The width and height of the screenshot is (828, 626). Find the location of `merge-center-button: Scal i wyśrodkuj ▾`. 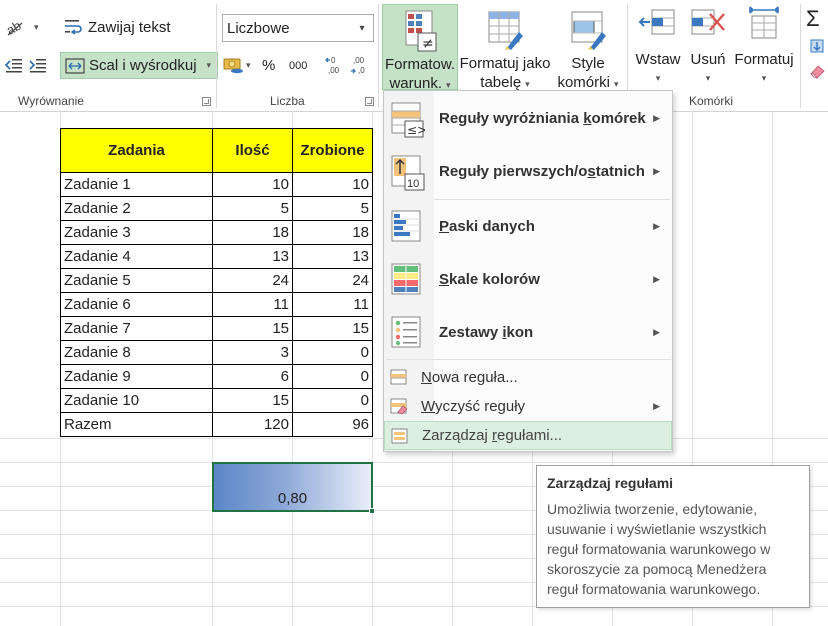

merge-center-button: Scal i wyśrodkuj ▾ is located at coordinates (139, 65).